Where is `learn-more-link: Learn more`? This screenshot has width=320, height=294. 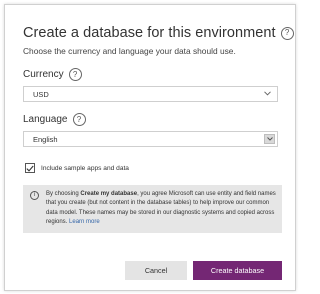 learn-more-link: Learn more is located at coordinates (84, 222).